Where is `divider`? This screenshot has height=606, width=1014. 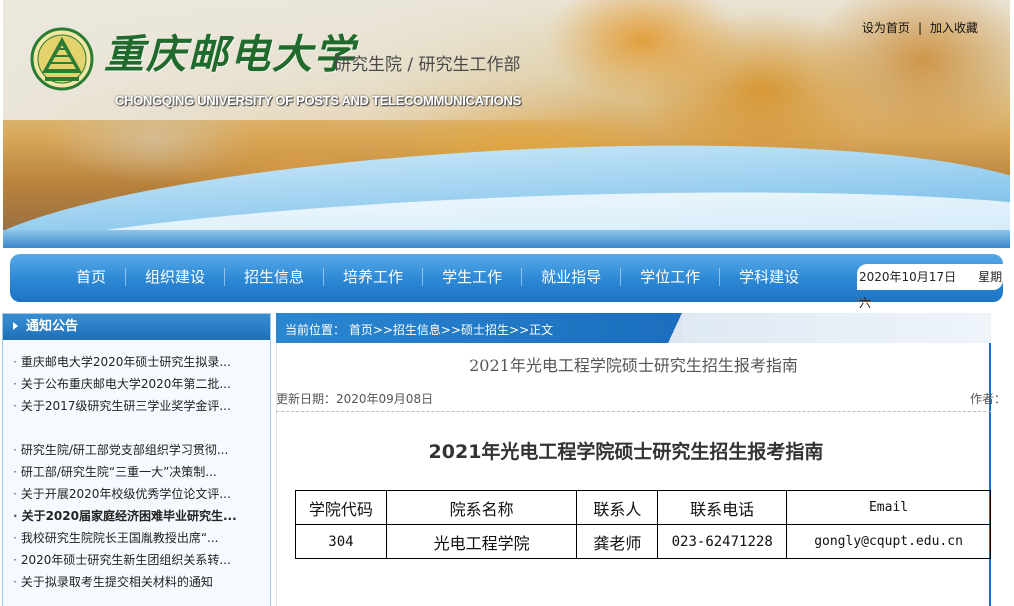 divider is located at coordinates (633, 411).